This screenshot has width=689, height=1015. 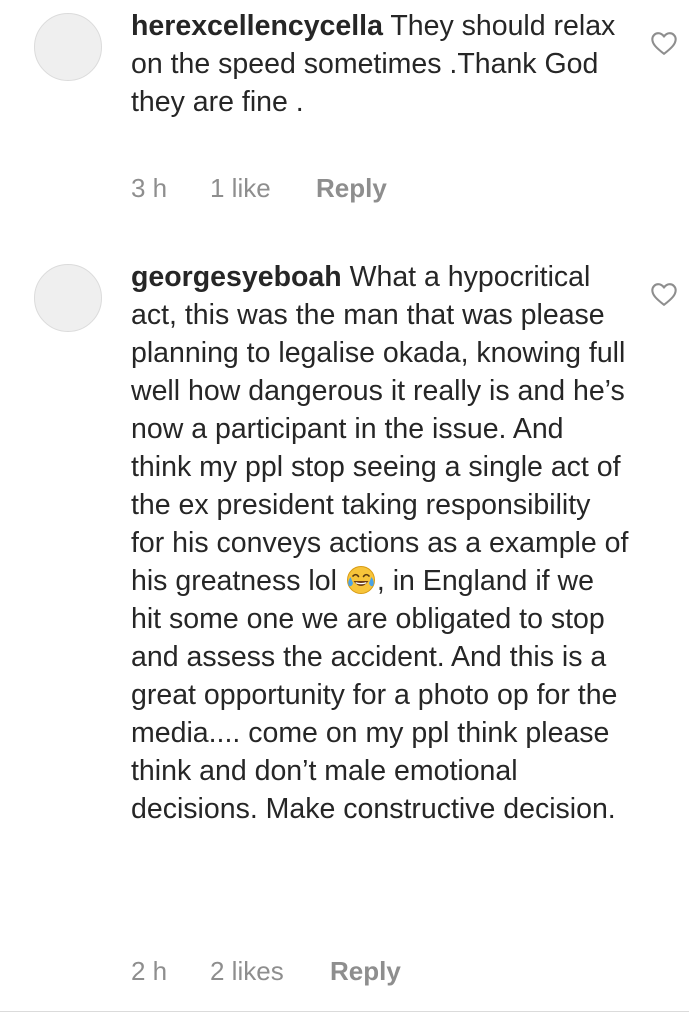 What do you see at coordinates (257, 26) in the screenshot?
I see `comment-username: herexcellencycella` at bounding box center [257, 26].